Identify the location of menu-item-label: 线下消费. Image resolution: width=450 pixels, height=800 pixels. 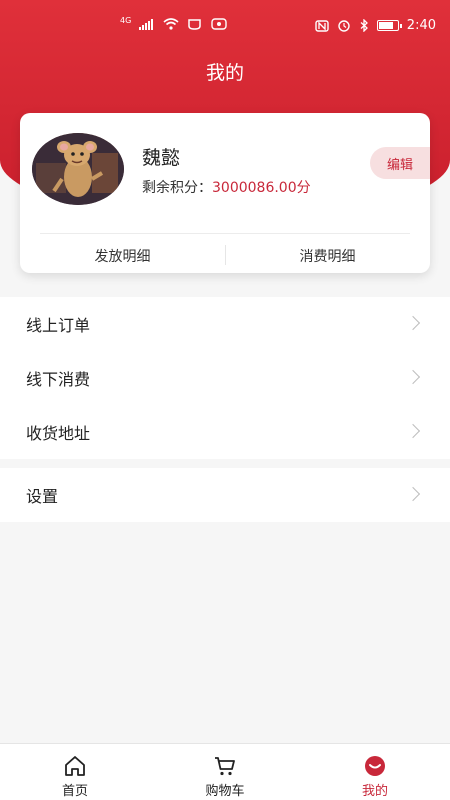
(58, 379).